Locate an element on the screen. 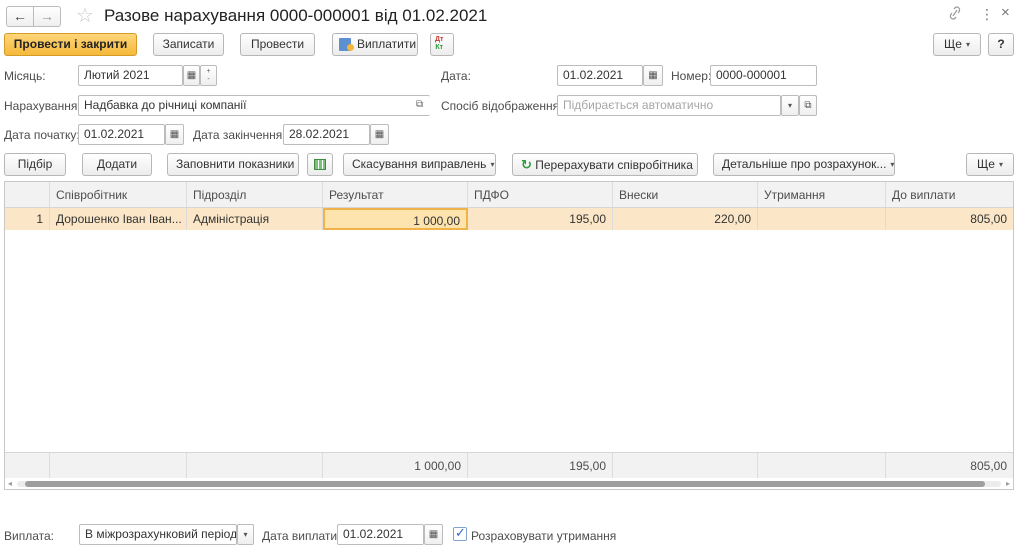 The width and height of the screenshot is (1024, 550). col-deductions: Утримання is located at coordinates (822, 194).